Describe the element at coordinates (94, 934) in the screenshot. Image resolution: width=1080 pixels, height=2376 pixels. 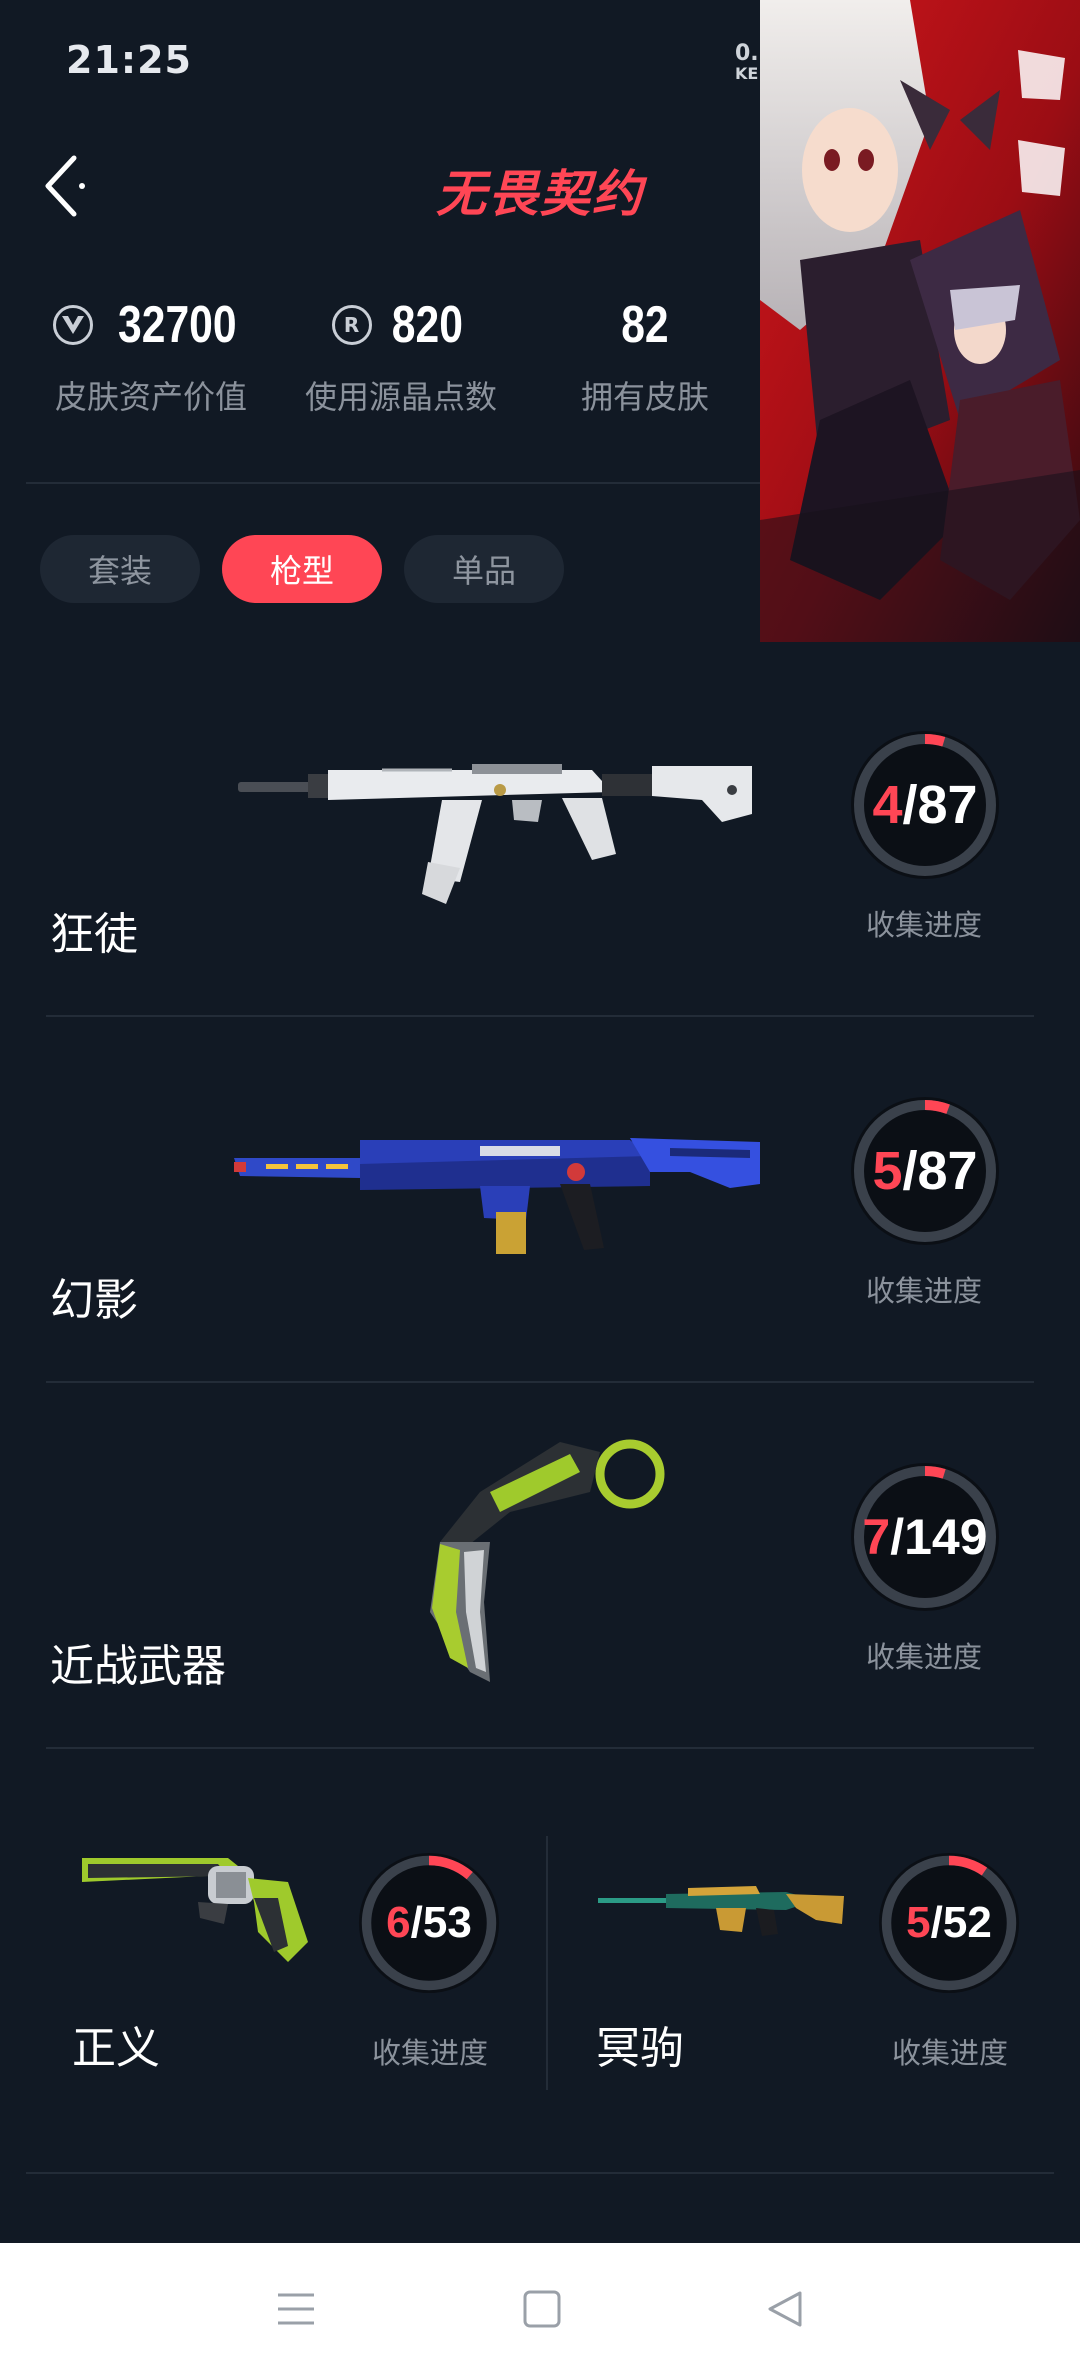
I see `weapon-name: 狂徒` at that location.